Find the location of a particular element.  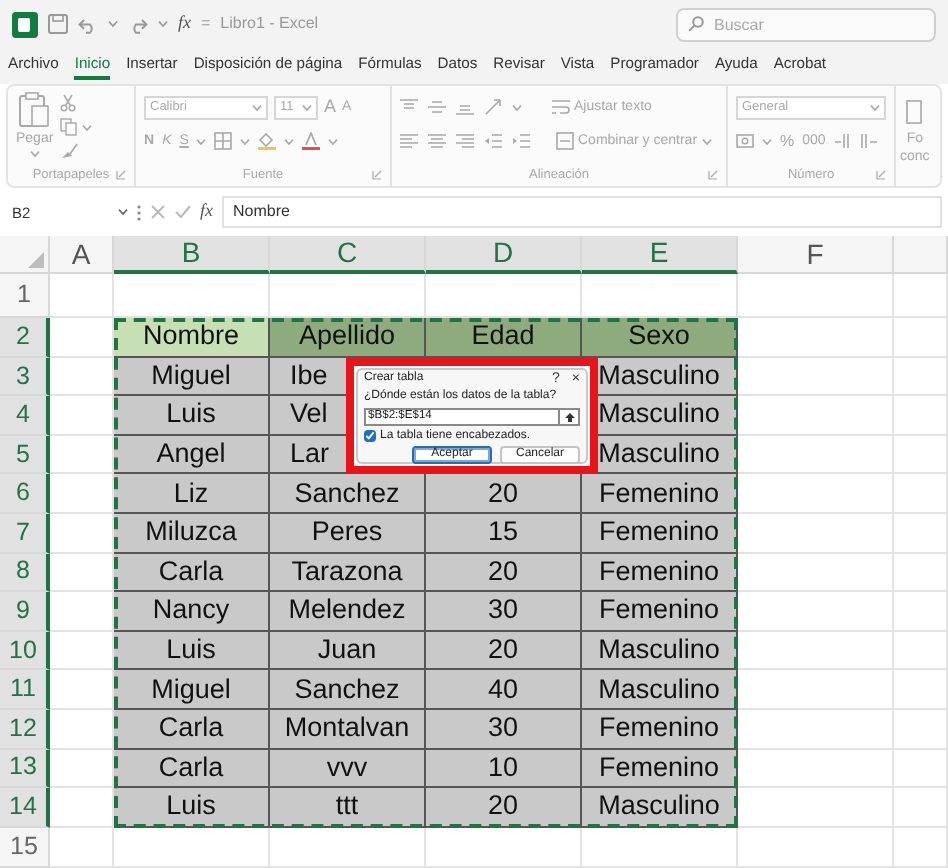

wrap-text-icon is located at coordinates (561, 107).